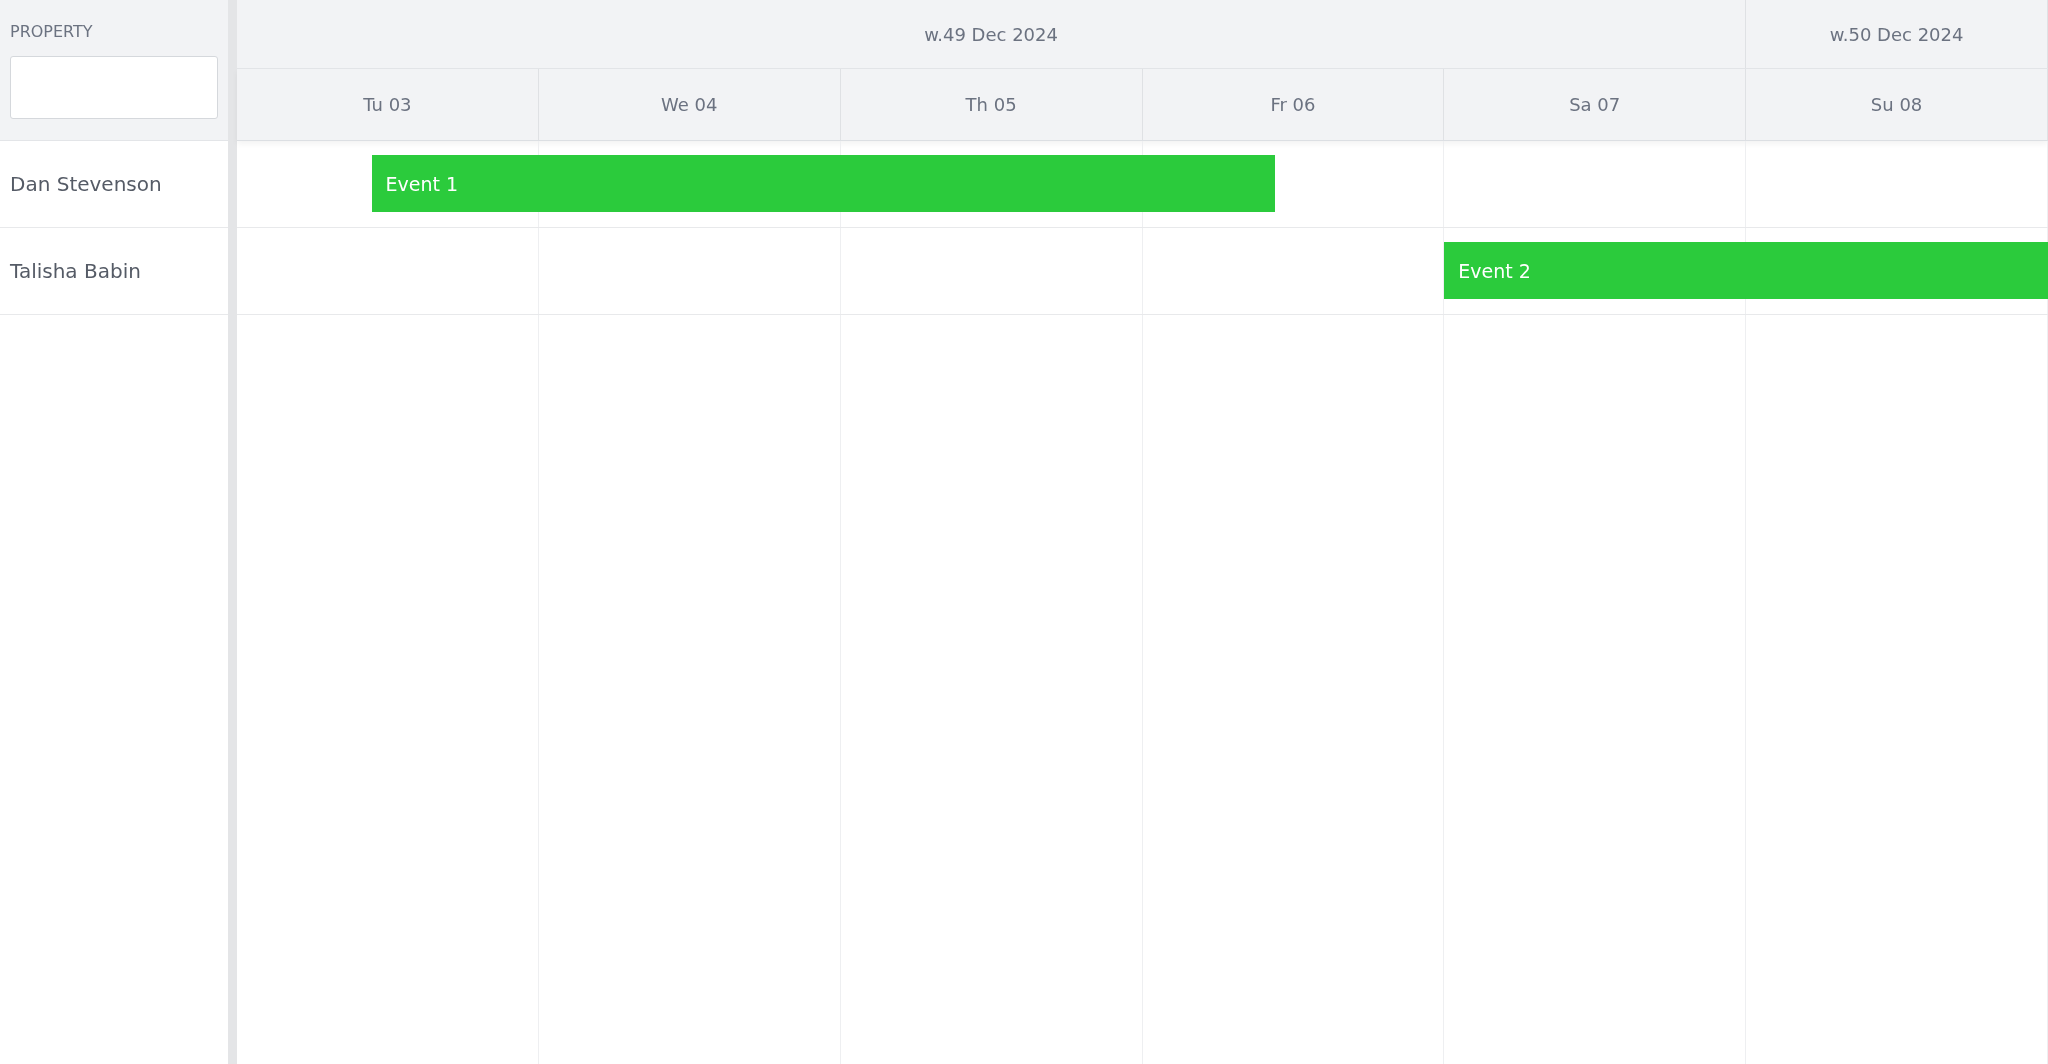 This screenshot has width=2048, height=1064. Describe the element at coordinates (1293, 104) in the screenshot. I see `day-header: Fr 06` at that location.